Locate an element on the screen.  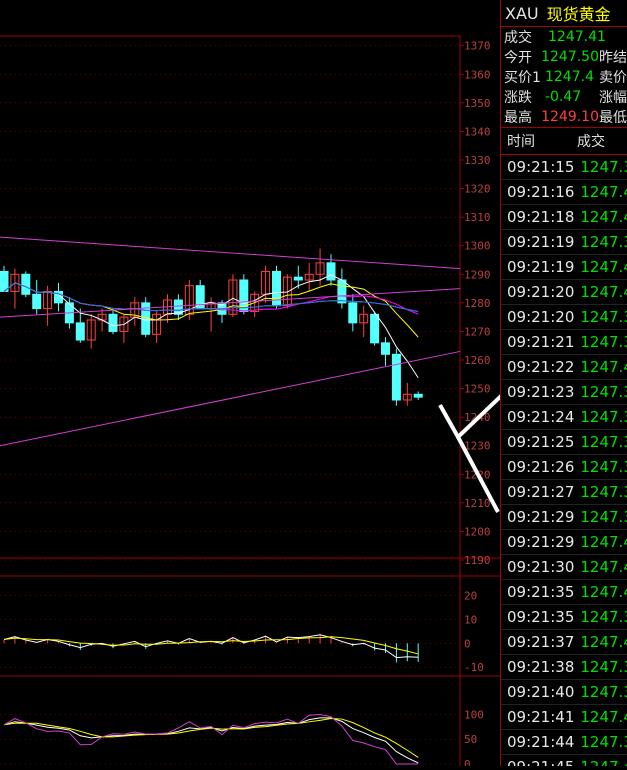
tick-time: 09:21:19 is located at coordinates (541, 267).